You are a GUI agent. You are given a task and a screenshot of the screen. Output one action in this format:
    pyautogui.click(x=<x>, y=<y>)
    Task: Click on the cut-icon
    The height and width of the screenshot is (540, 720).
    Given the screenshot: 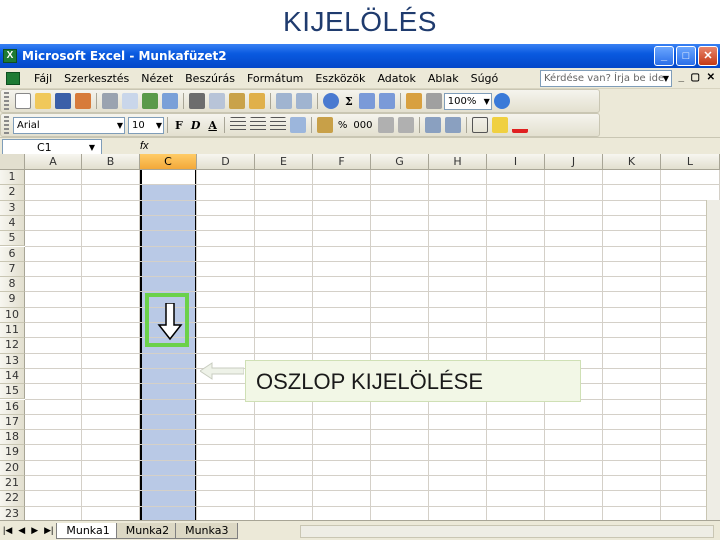 What is the action you would take?
    pyautogui.click(x=197, y=101)
    